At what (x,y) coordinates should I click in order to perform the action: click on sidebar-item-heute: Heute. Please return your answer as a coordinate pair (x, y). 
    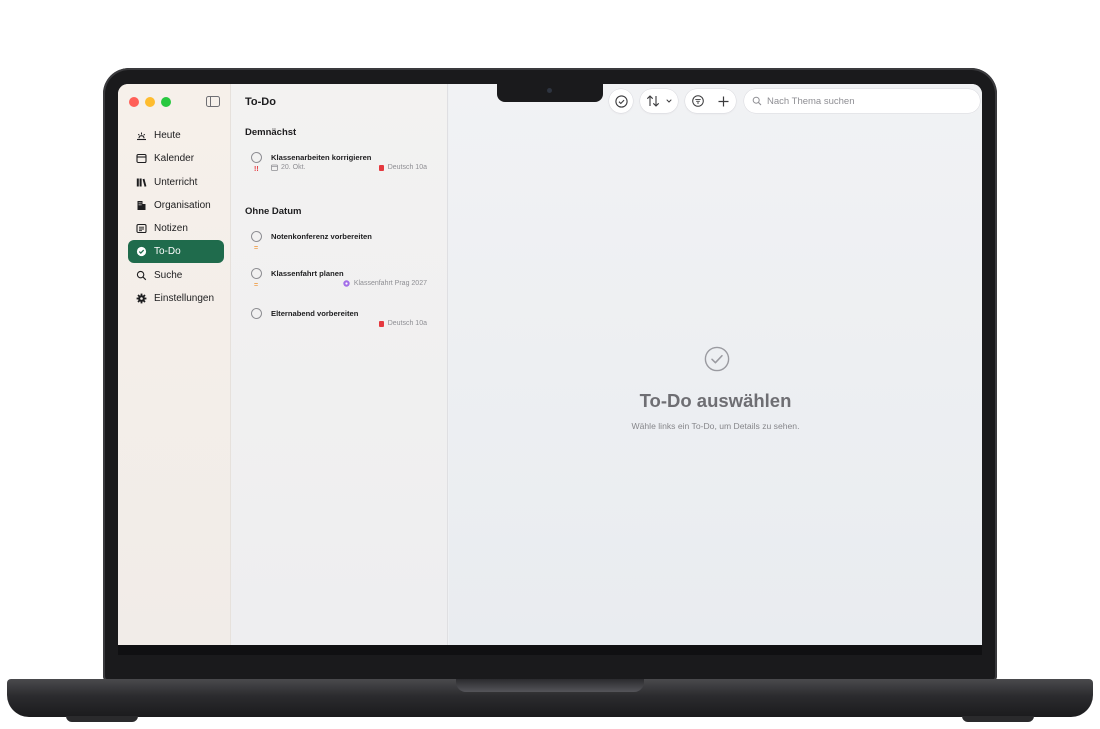
    Looking at the image, I should click on (176, 135).